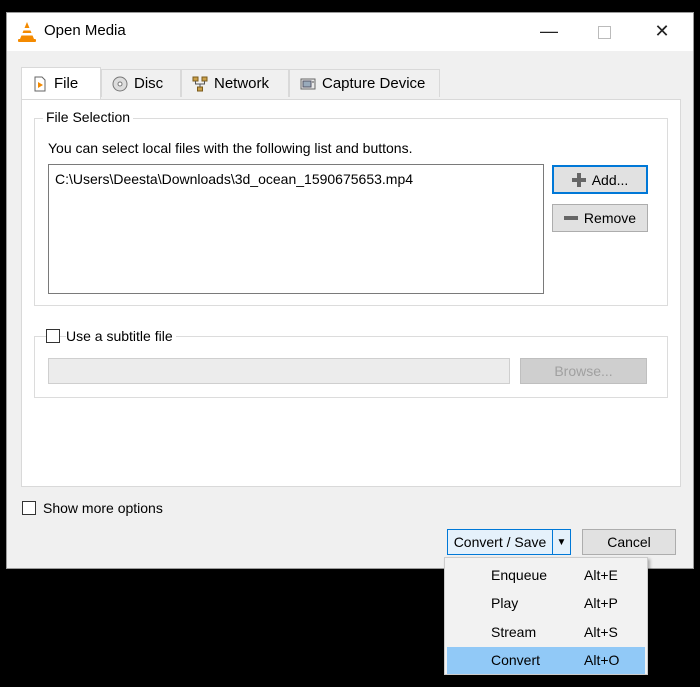 This screenshot has width=700, height=687. I want to click on tab-disc: Disc, so click(141, 83).